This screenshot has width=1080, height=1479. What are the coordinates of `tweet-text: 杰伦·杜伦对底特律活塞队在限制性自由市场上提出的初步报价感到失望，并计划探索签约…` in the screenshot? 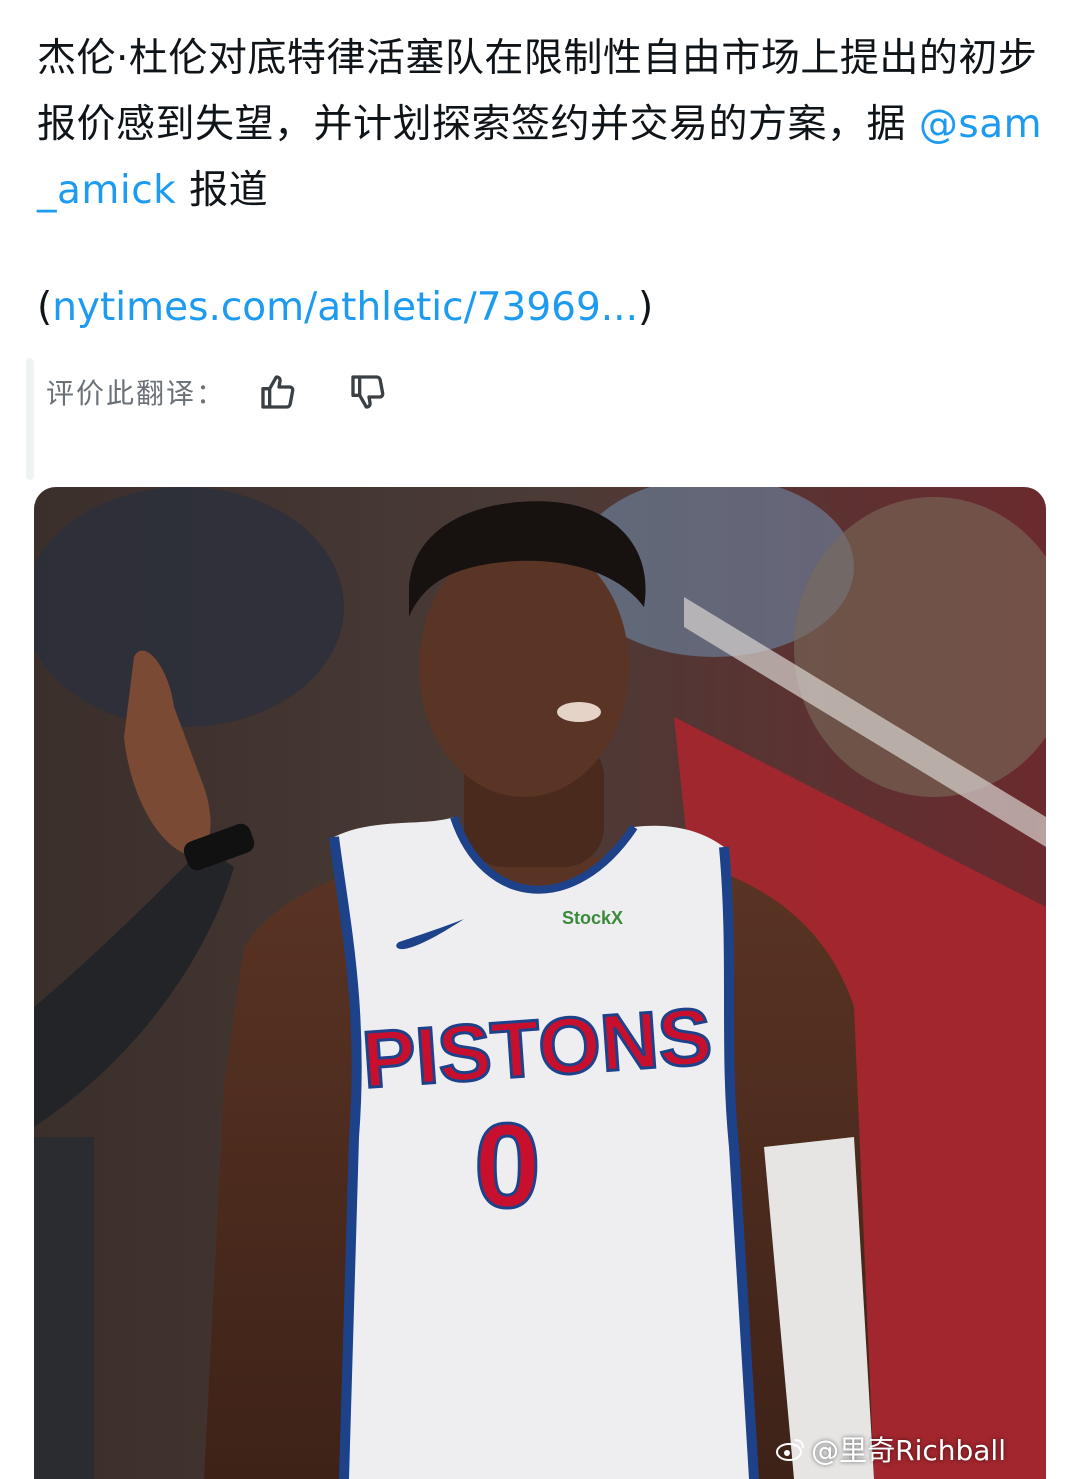 It's located at (542, 125).